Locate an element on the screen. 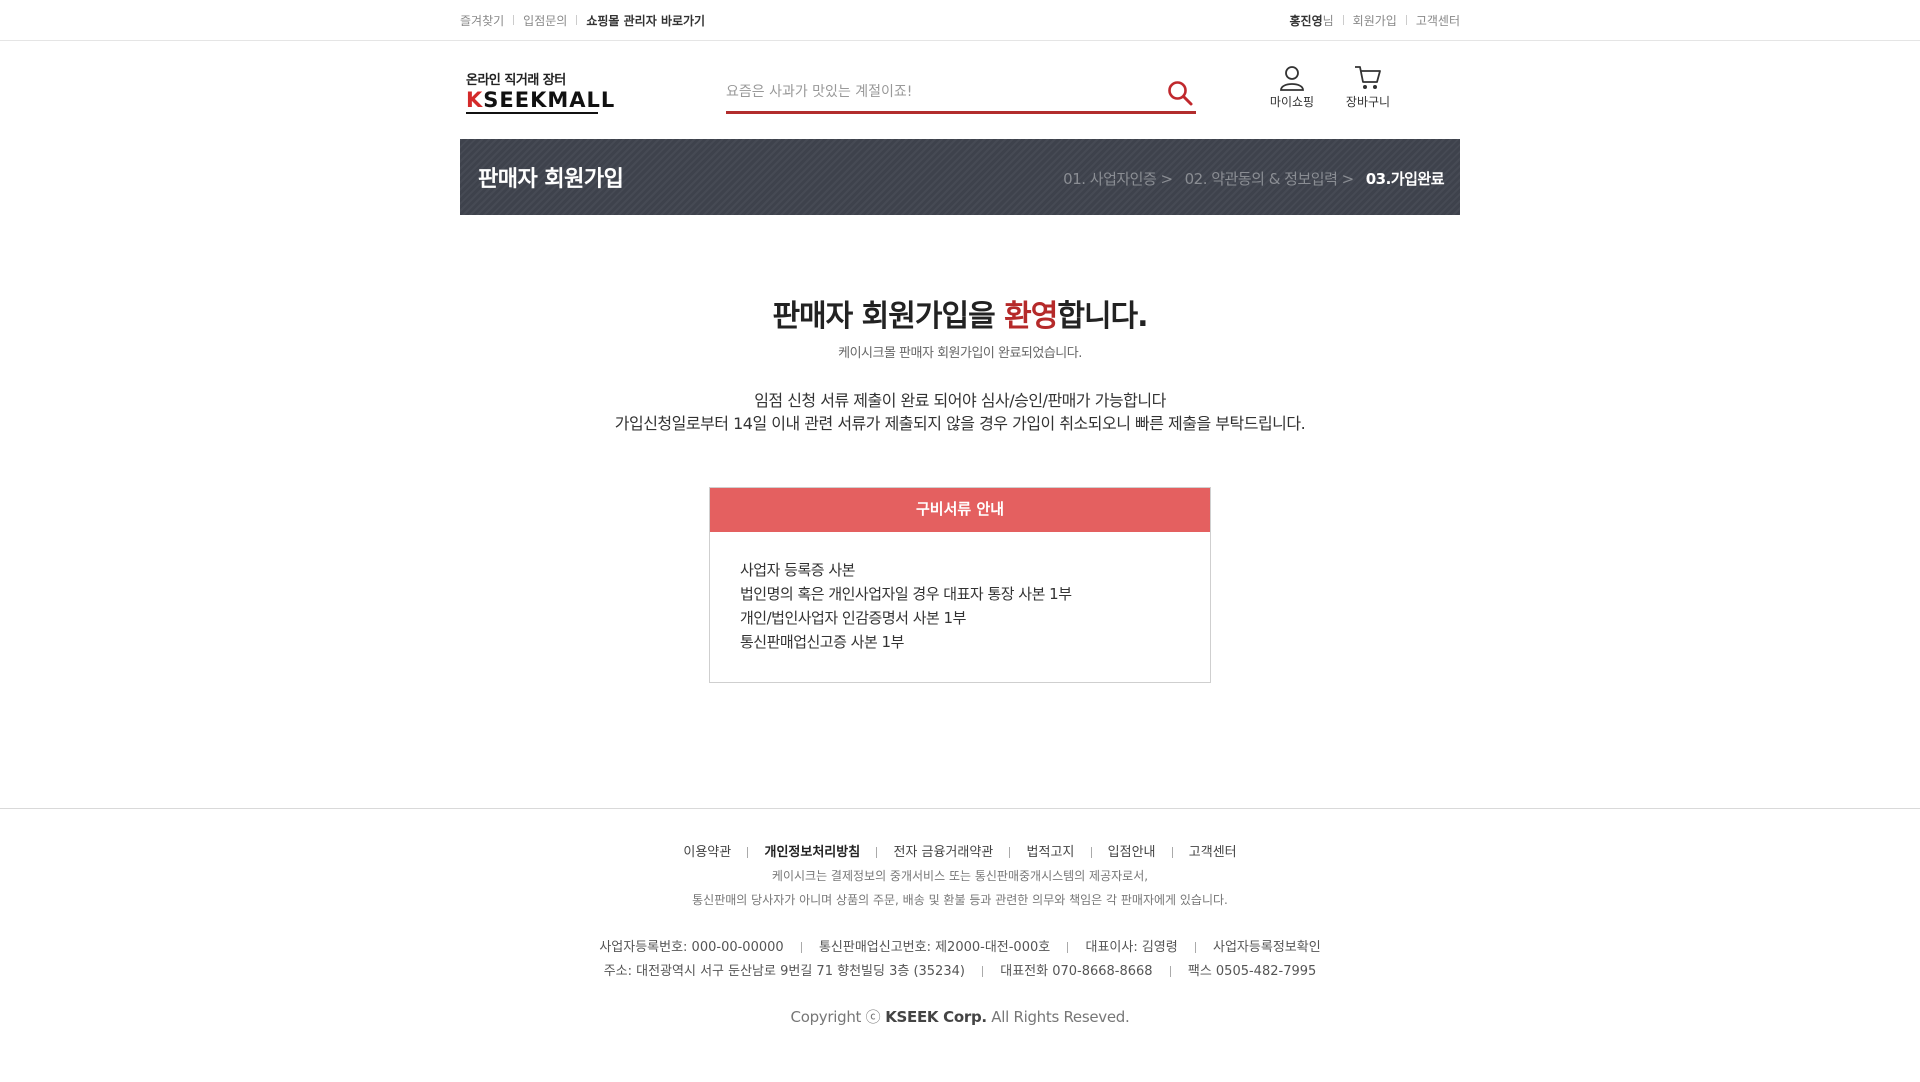  user-icon is located at coordinates (1292, 78).